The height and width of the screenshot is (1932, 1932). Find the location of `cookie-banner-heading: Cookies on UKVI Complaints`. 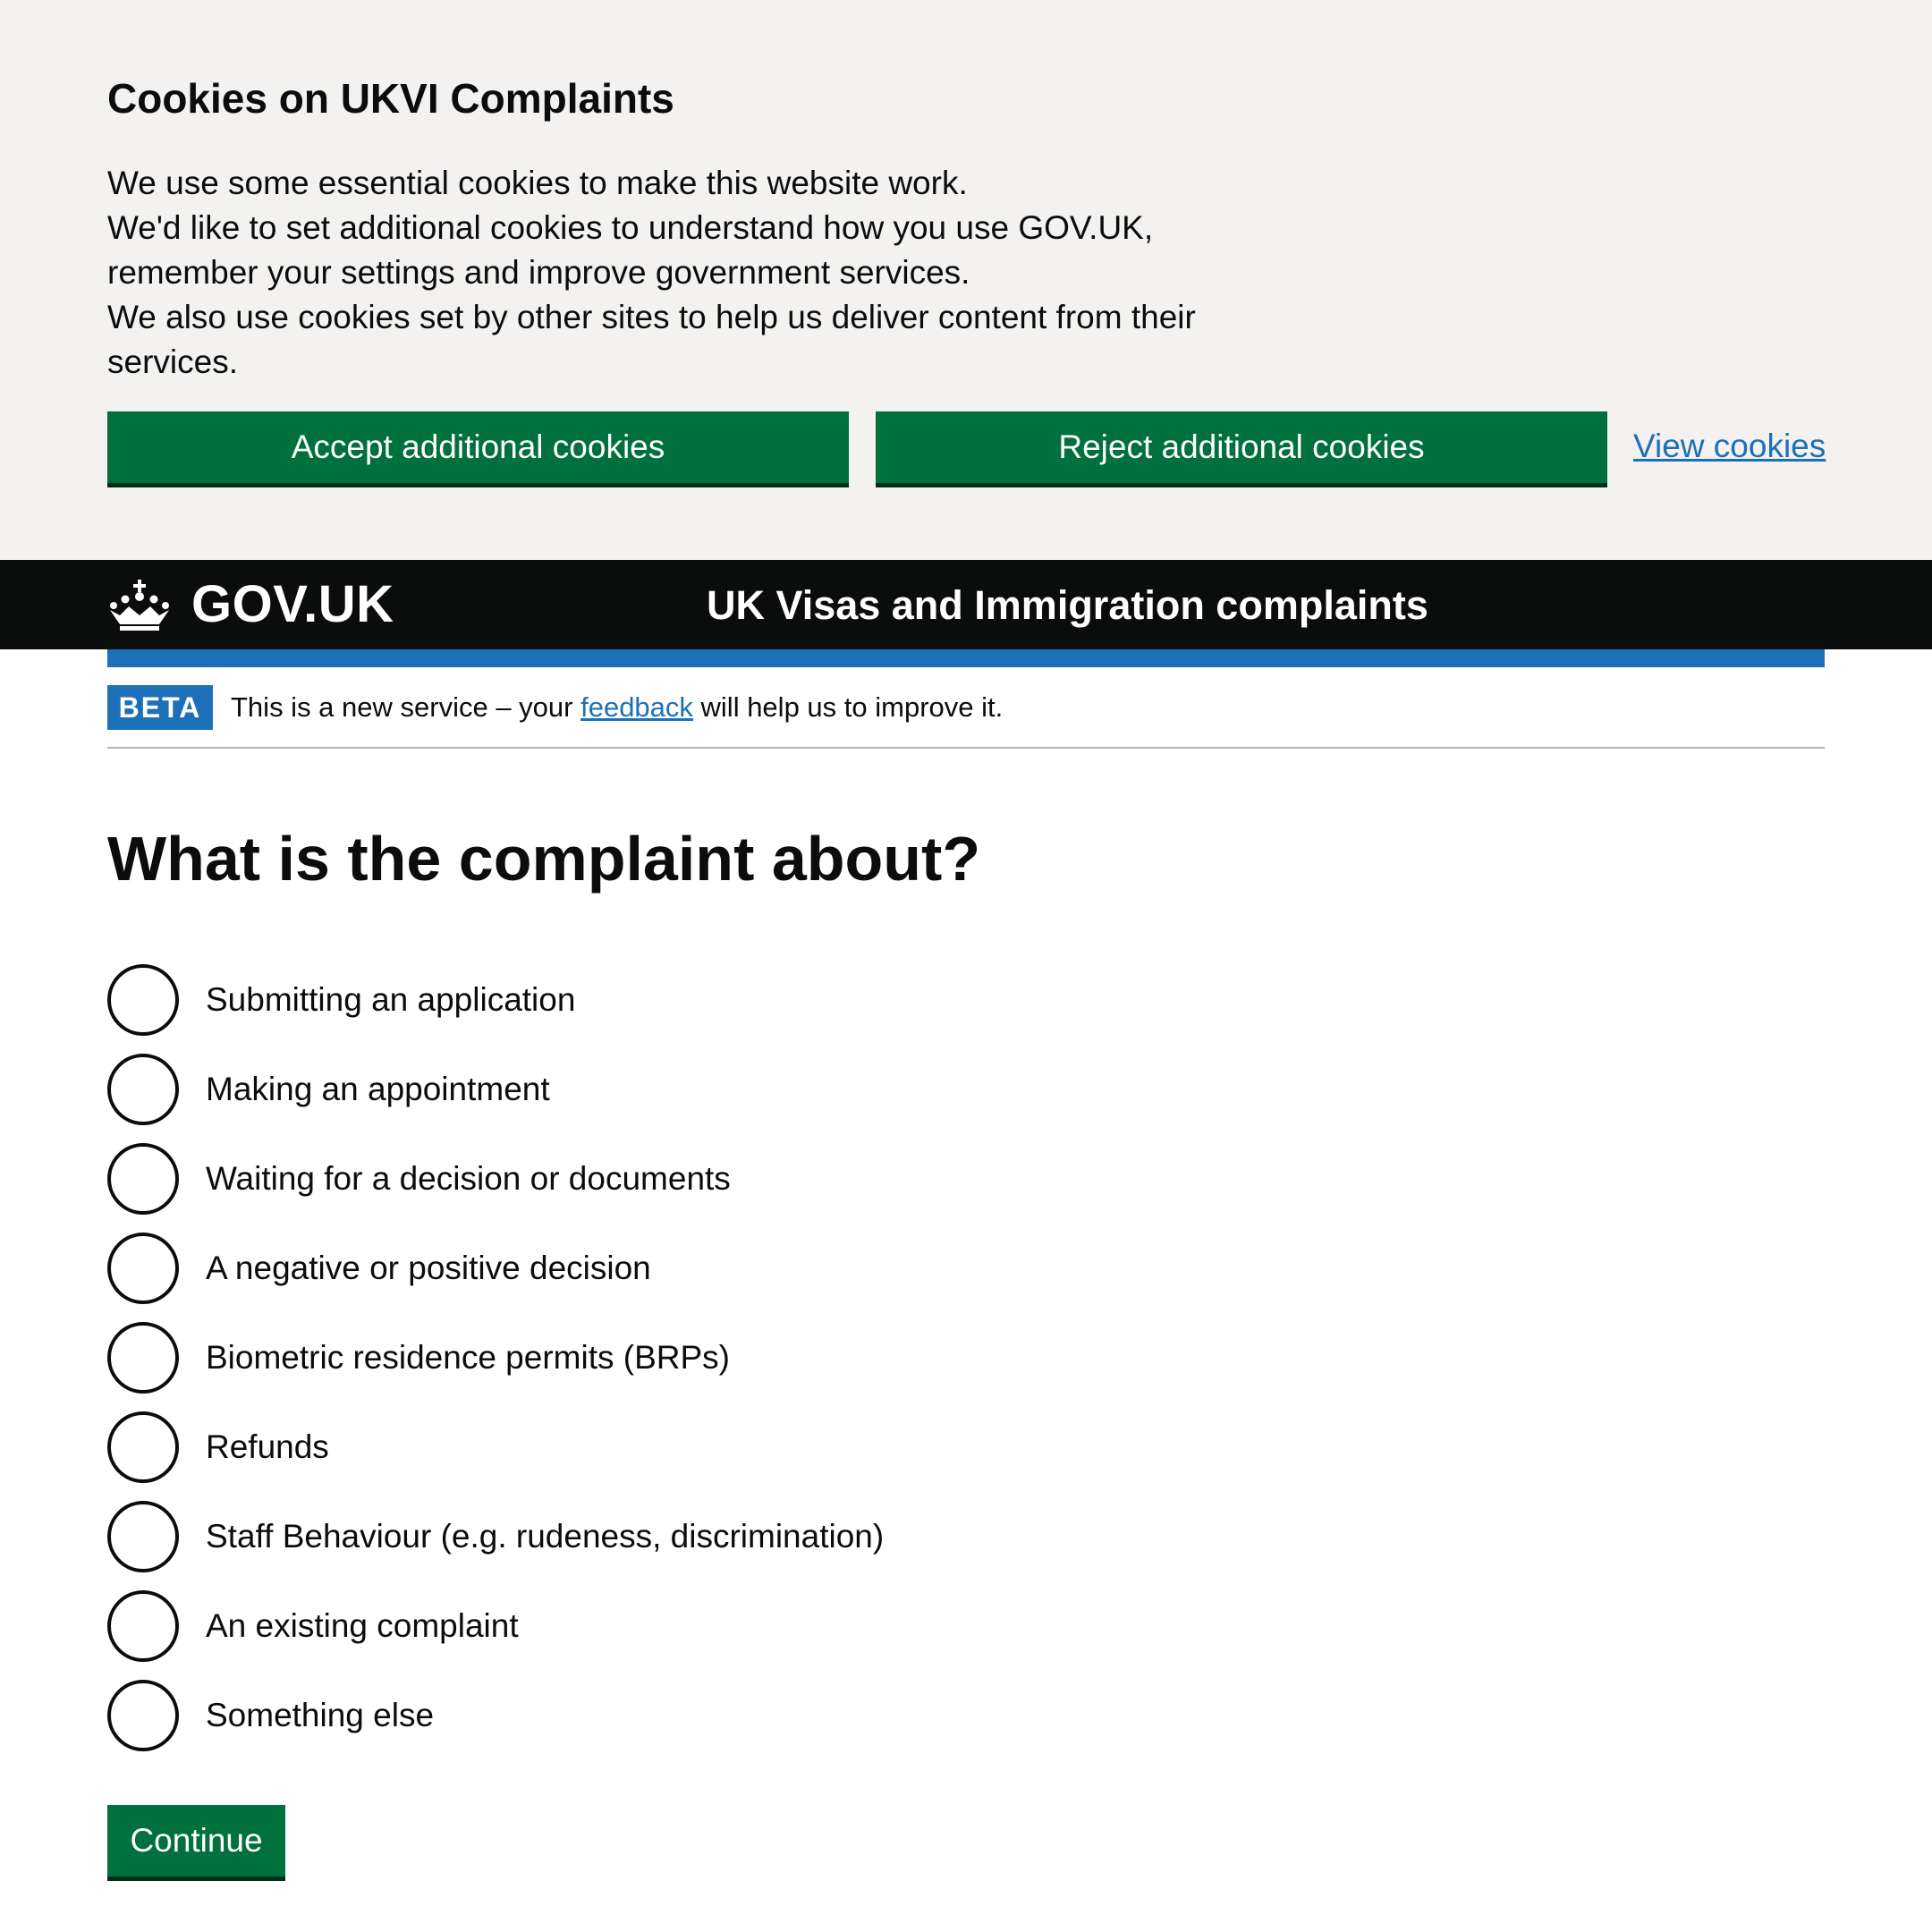

cookie-banner-heading: Cookies on UKVI Complaints is located at coordinates (390, 98).